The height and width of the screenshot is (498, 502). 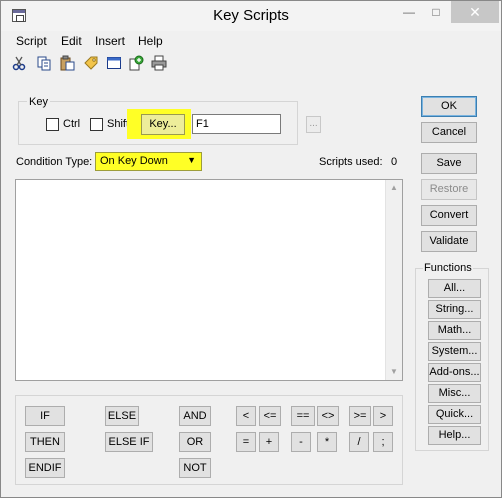 What do you see at coordinates (134, 161) in the screenshot?
I see `condition-type-value: On Key Down` at bounding box center [134, 161].